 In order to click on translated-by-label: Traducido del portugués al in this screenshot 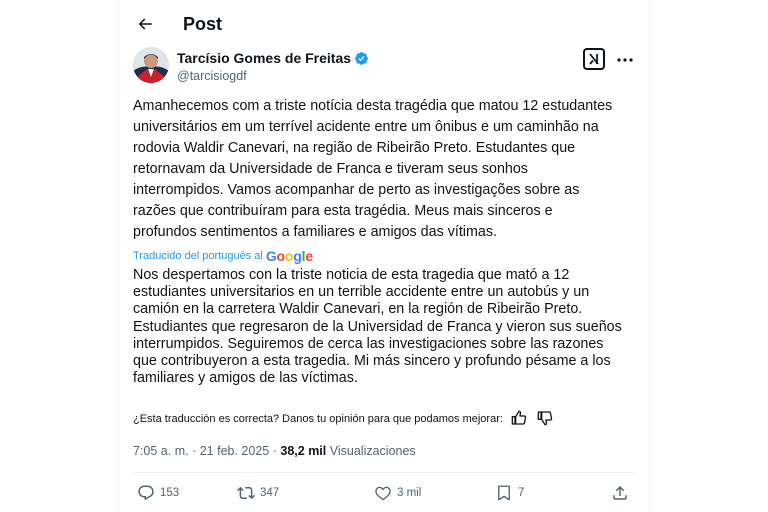, I will do `click(198, 256)`.